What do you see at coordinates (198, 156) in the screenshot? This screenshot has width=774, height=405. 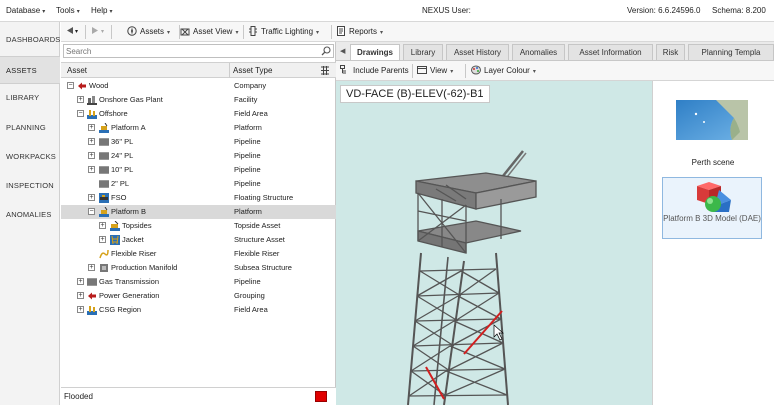 I see `tree-row-24-pl: + 24" PL Pipeline` at bounding box center [198, 156].